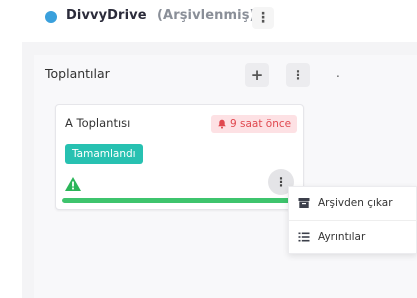 Image resolution: width=417 pixels, height=298 pixels. Describe the element at coordinates (98, 123) in the screenshot. I see `card-title: A Toplantısı` at that location.